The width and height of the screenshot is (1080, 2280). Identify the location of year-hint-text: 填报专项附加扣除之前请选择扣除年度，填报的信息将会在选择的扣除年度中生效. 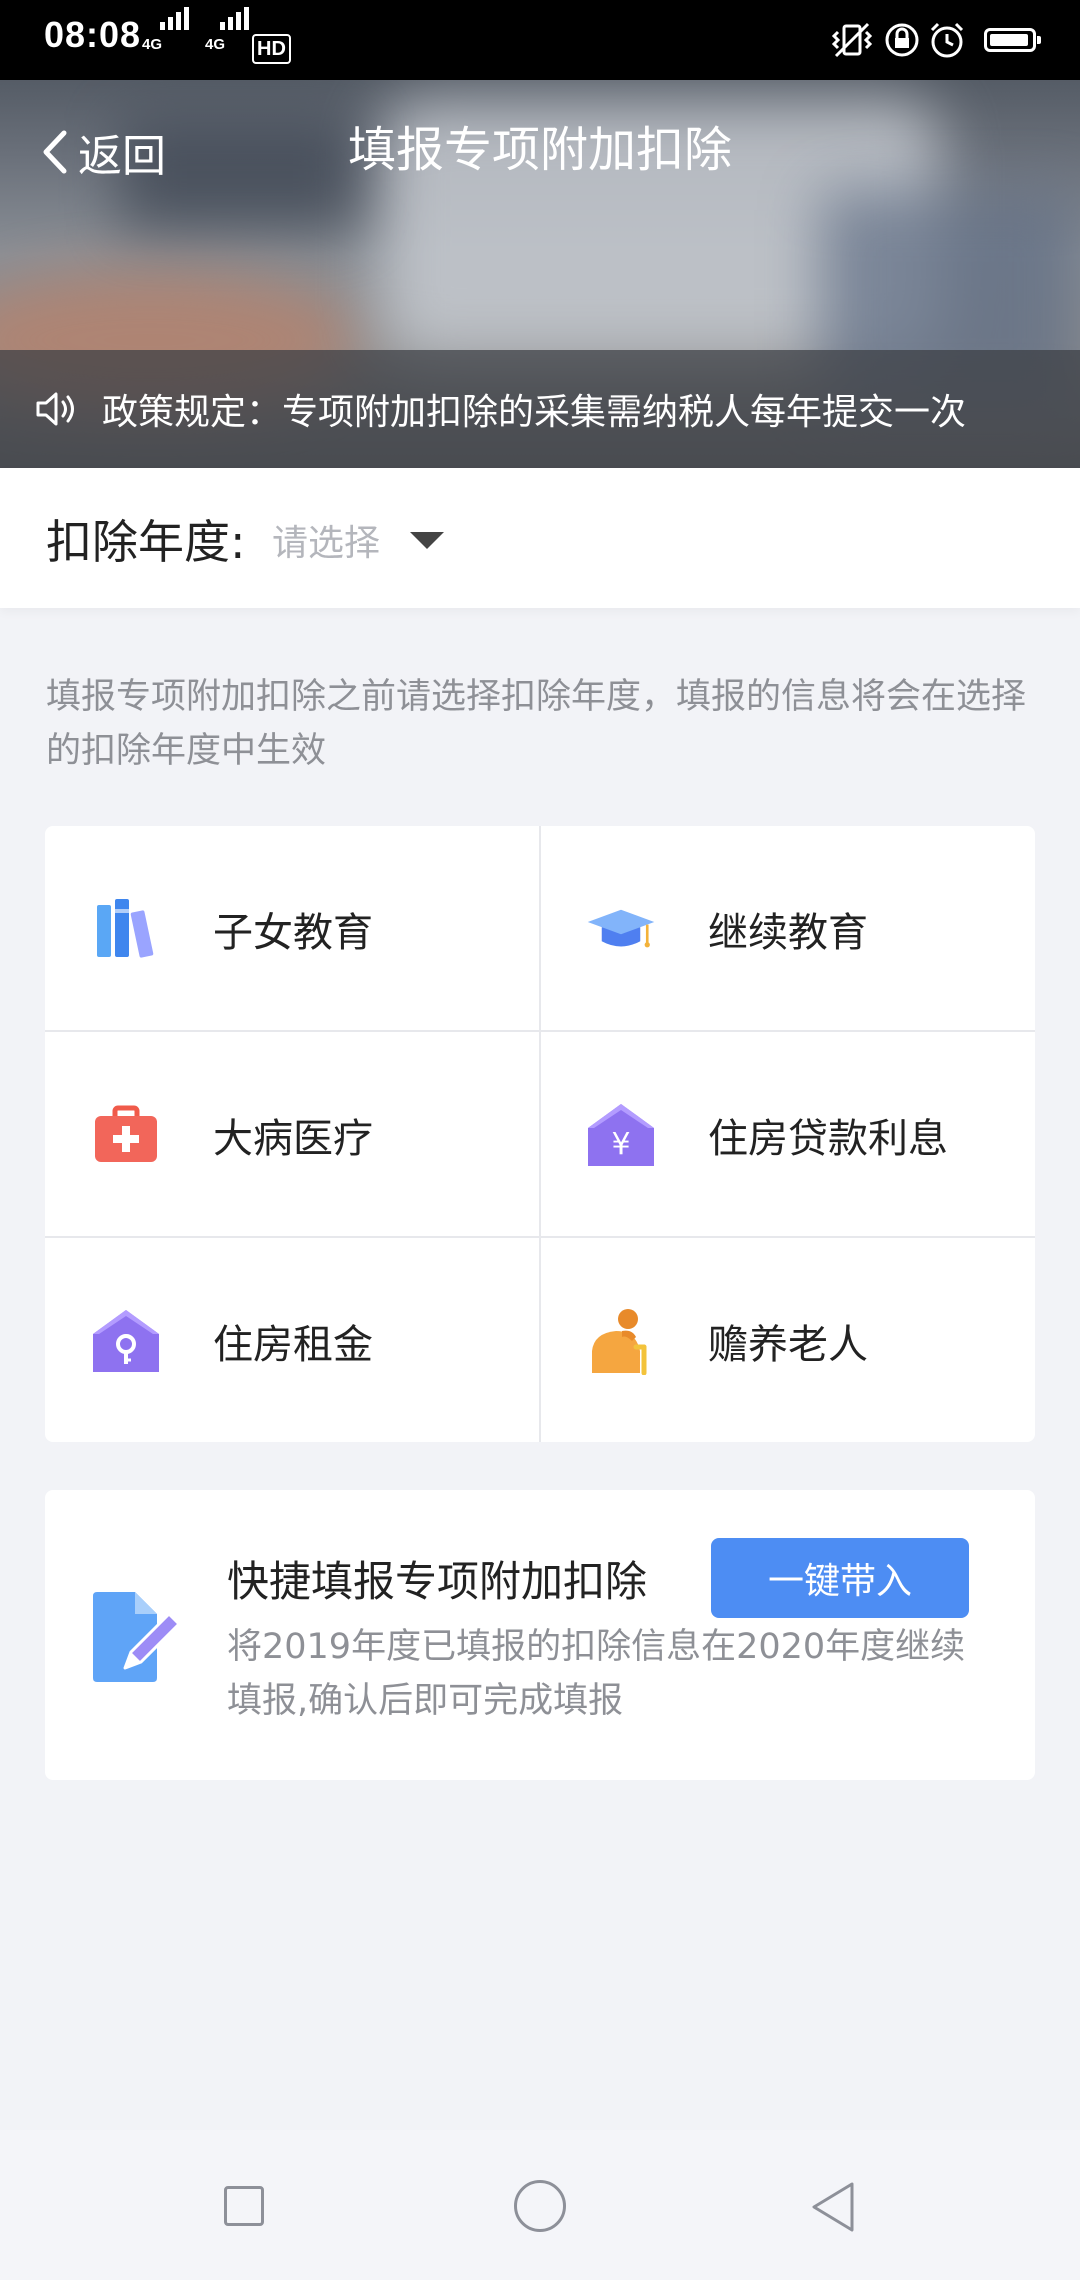
(536, 724).